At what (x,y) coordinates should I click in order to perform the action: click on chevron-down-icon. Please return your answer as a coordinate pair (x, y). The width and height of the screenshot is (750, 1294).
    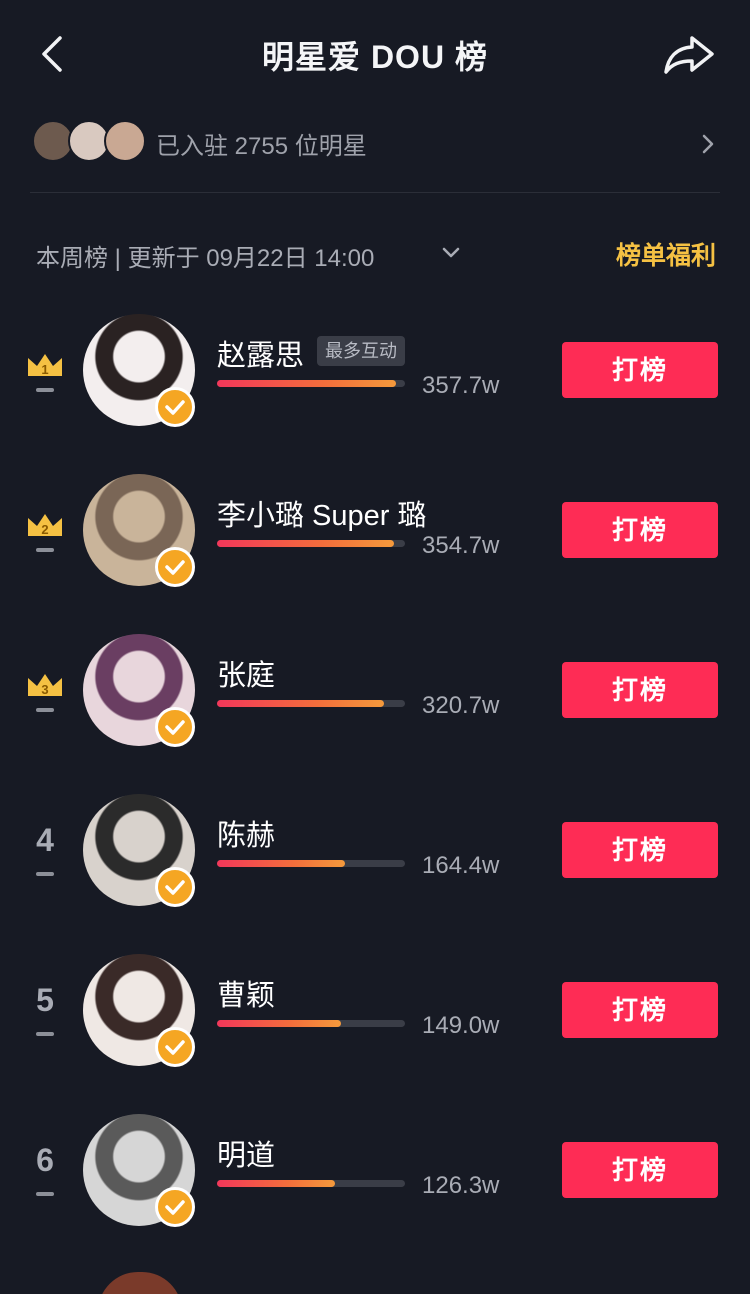
    Looking at the image, I should click on (451, 253).